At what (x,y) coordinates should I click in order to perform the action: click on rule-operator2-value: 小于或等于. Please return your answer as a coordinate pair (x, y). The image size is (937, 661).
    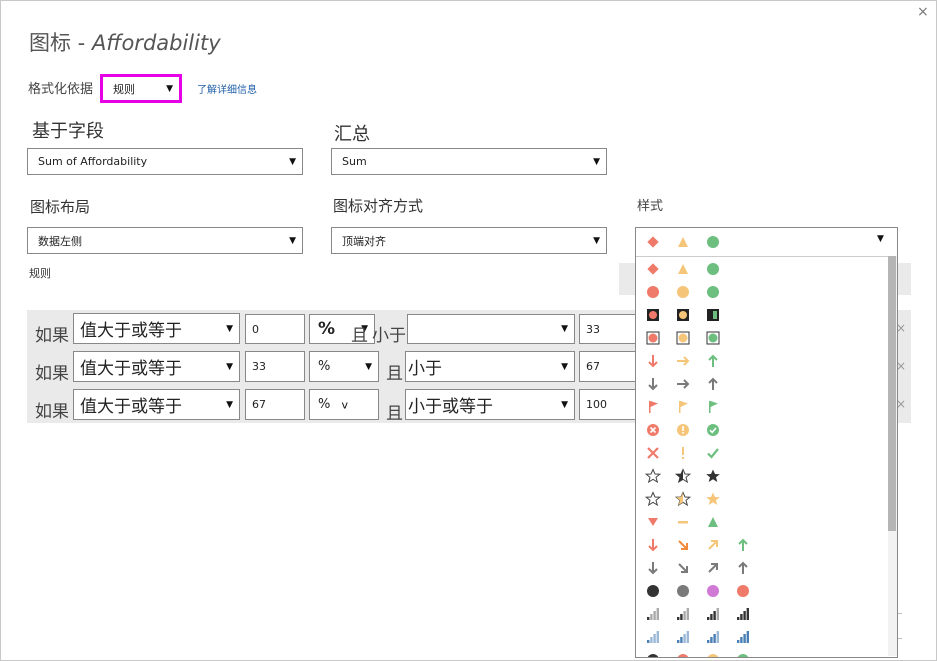
    Looking at the image, I should click on (450, 407).